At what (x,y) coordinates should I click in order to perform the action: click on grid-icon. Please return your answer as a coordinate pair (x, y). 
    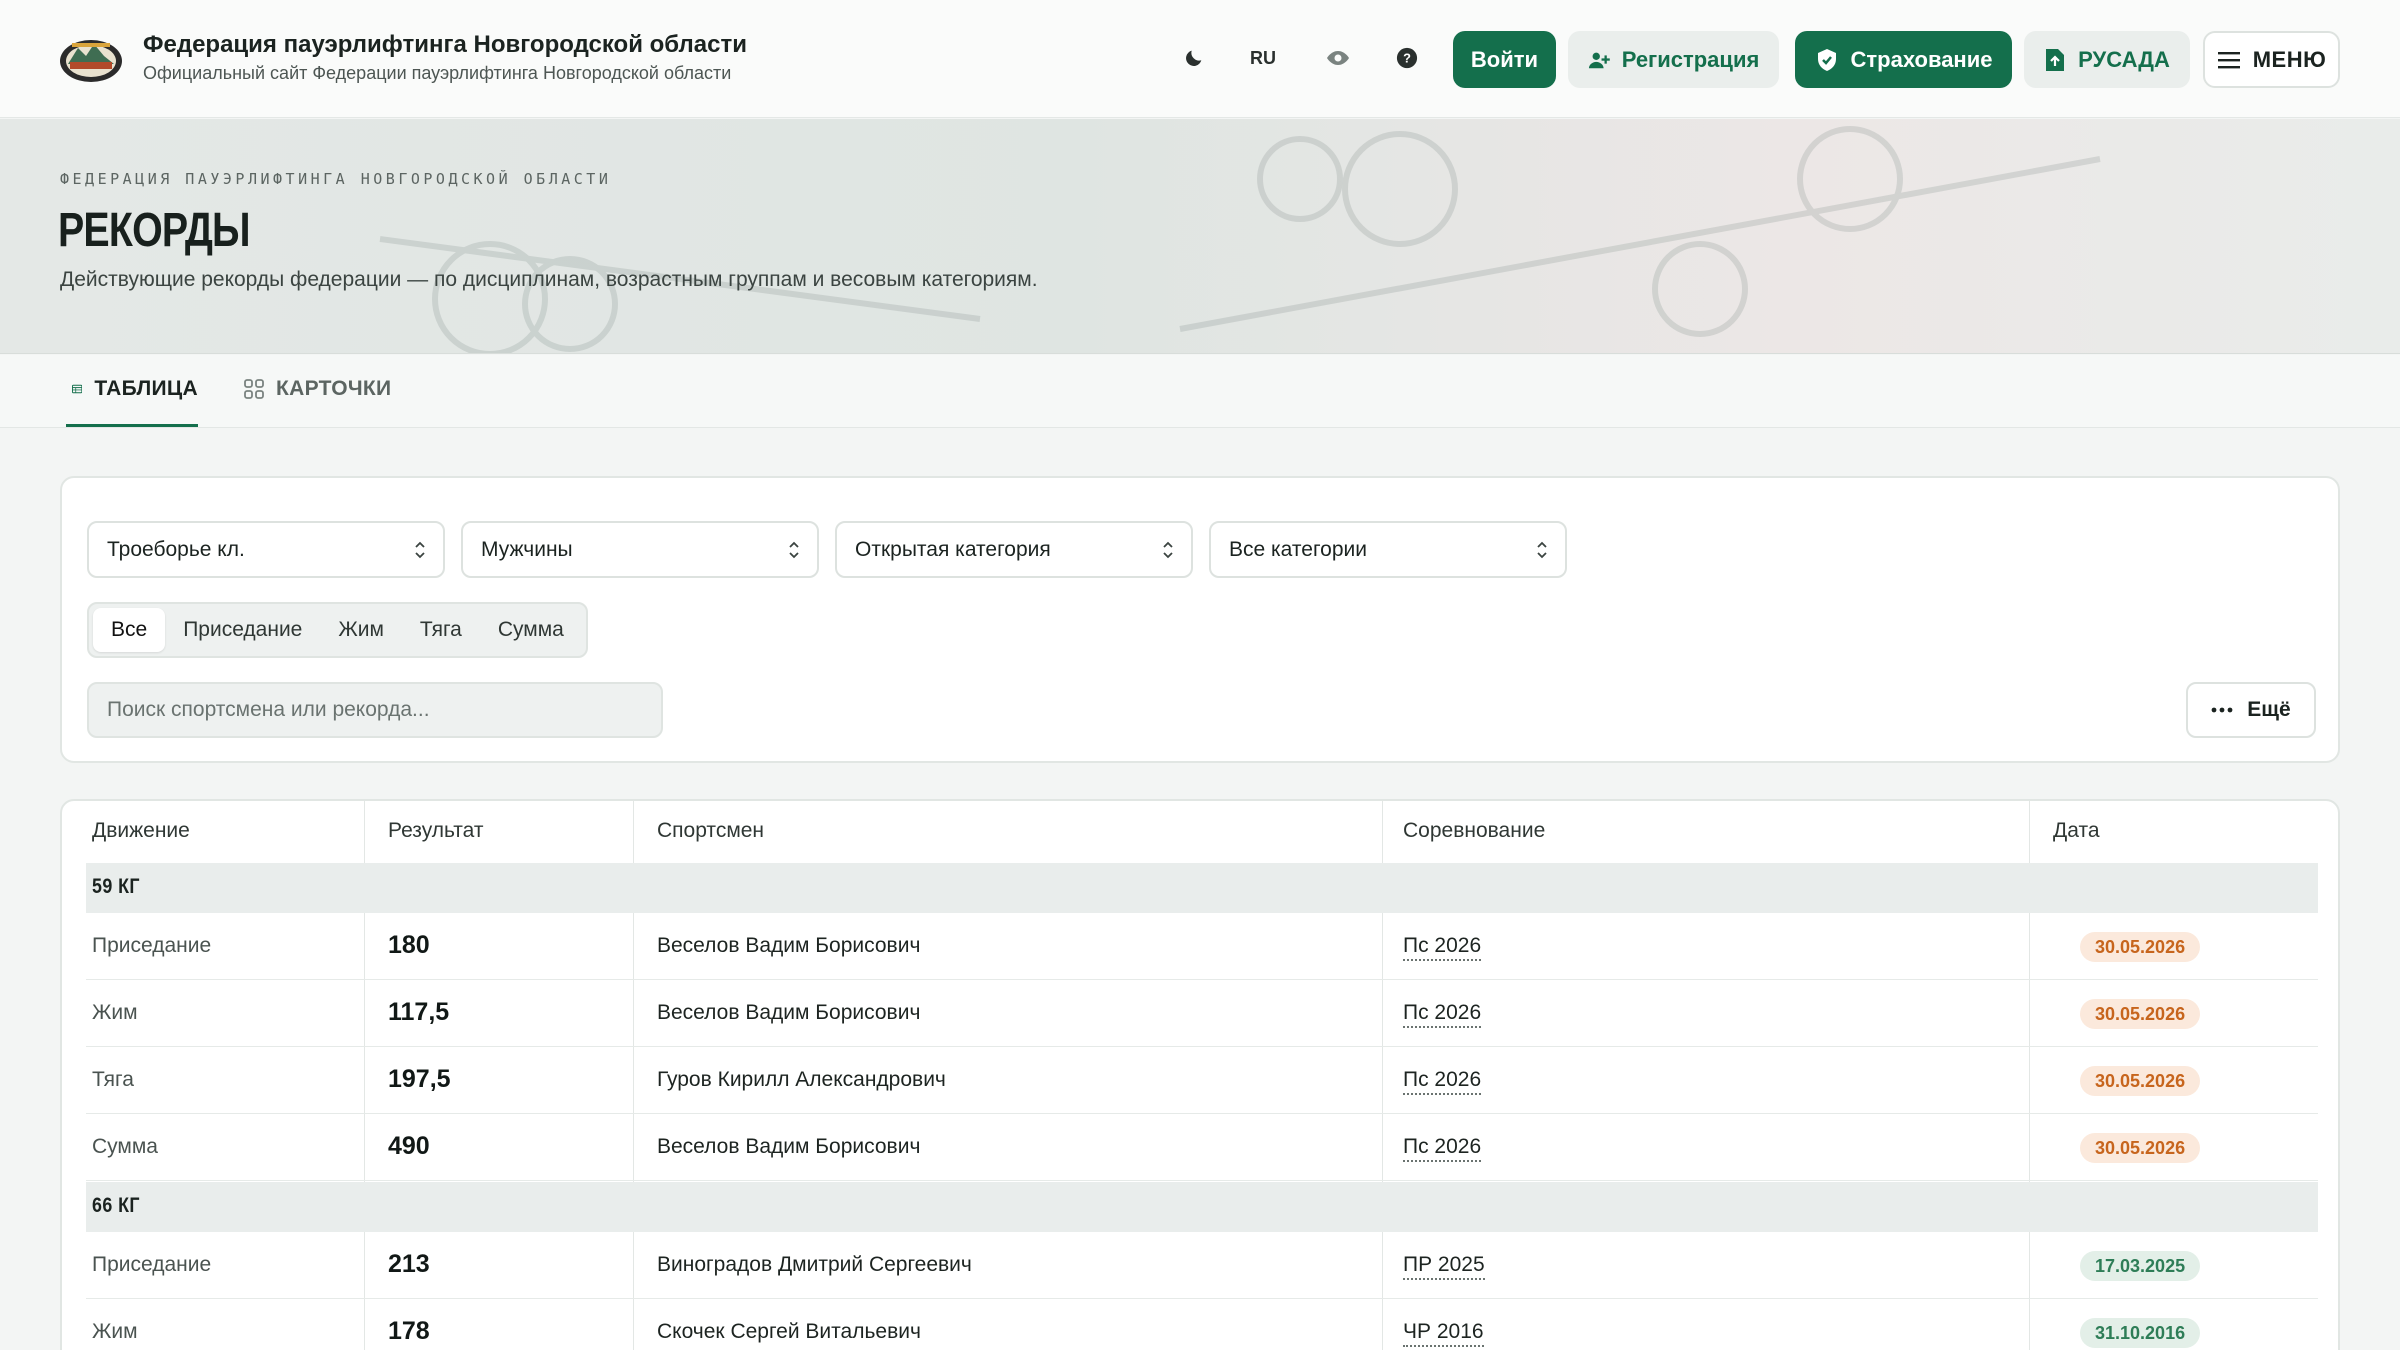
    Looking at the image, I should click on (254, 389).